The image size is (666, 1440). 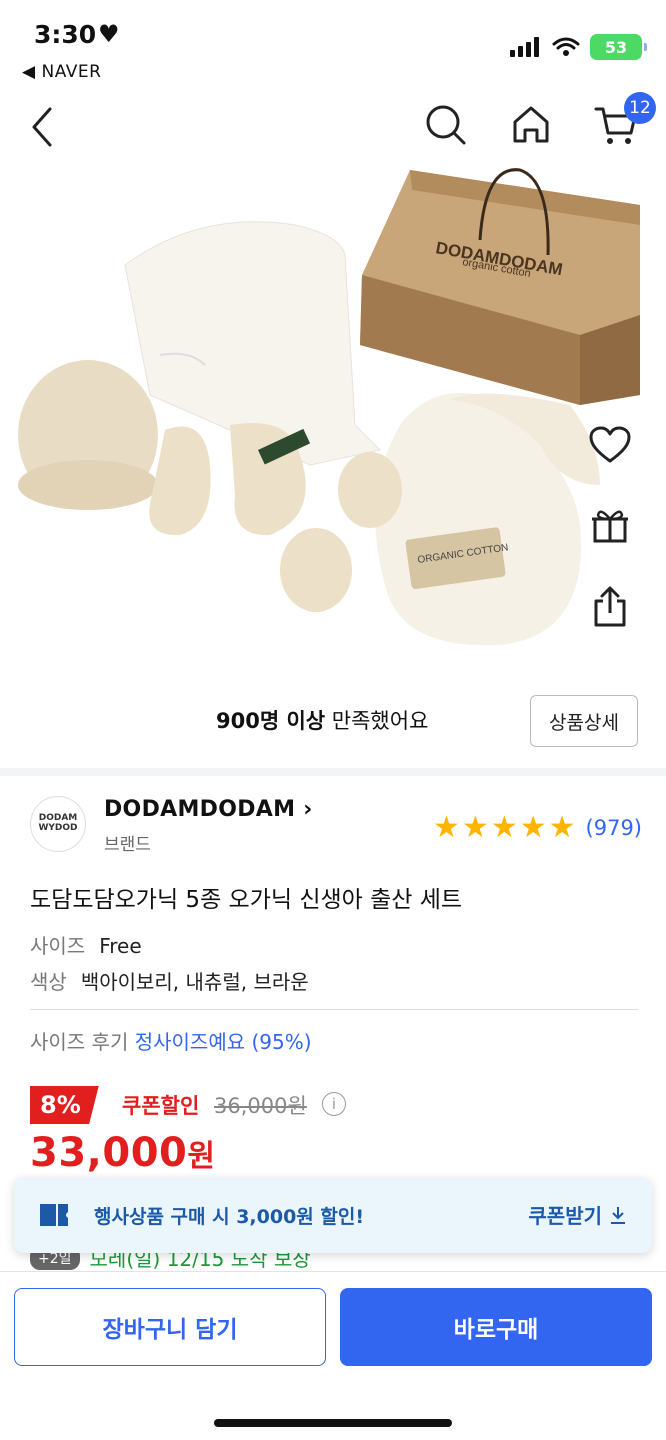 I want to click on divider, so click(x=334, y=1009).